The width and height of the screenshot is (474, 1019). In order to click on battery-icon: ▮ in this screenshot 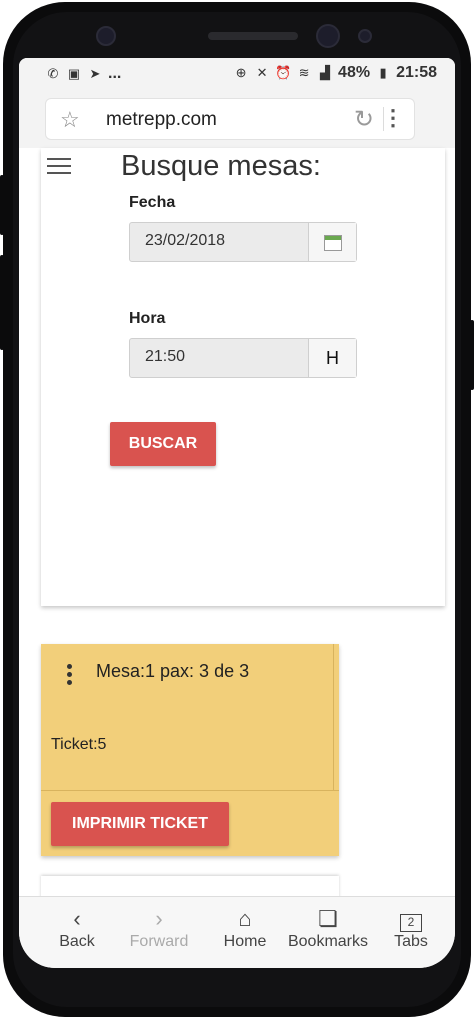, I will do `click(383, 72)`.